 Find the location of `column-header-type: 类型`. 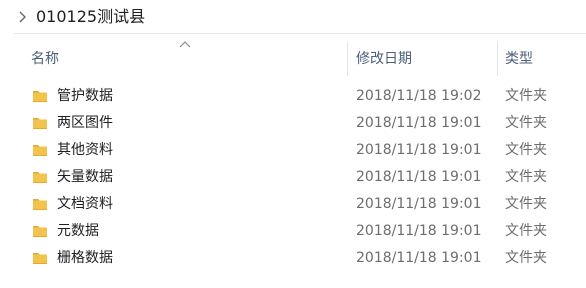

column-header-type: 类型 is located at coordinates (519, 59).